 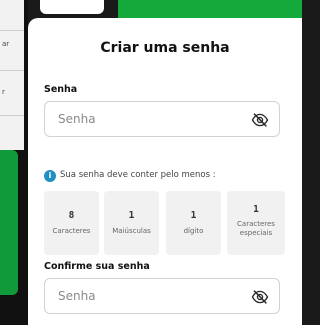 I want to click on password-placeholder: Senha, so click(x=77, y=119).